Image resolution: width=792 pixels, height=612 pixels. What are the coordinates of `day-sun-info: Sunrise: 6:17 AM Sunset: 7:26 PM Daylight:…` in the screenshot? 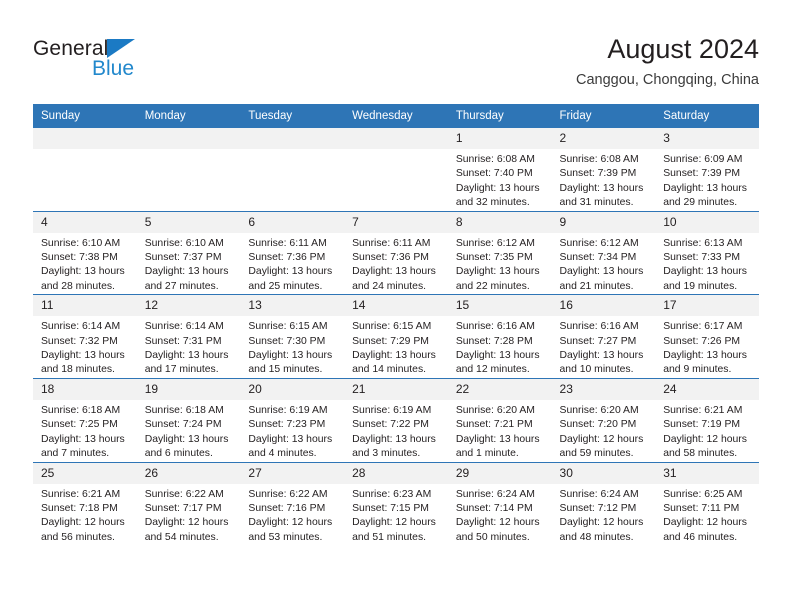 It's located at (707, 347).